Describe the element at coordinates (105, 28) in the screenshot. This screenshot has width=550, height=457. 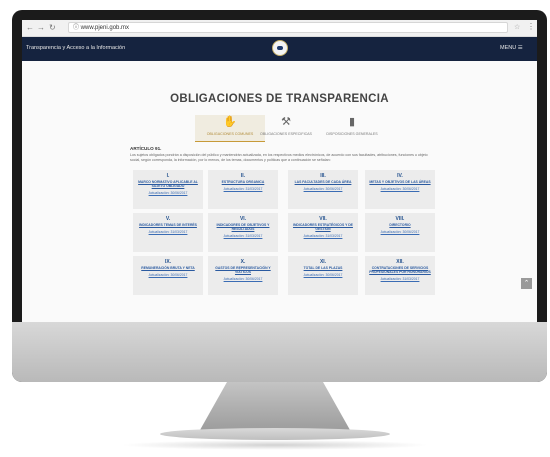
I see `address-bar-url: www.pjeni.gob.mx` at that location.